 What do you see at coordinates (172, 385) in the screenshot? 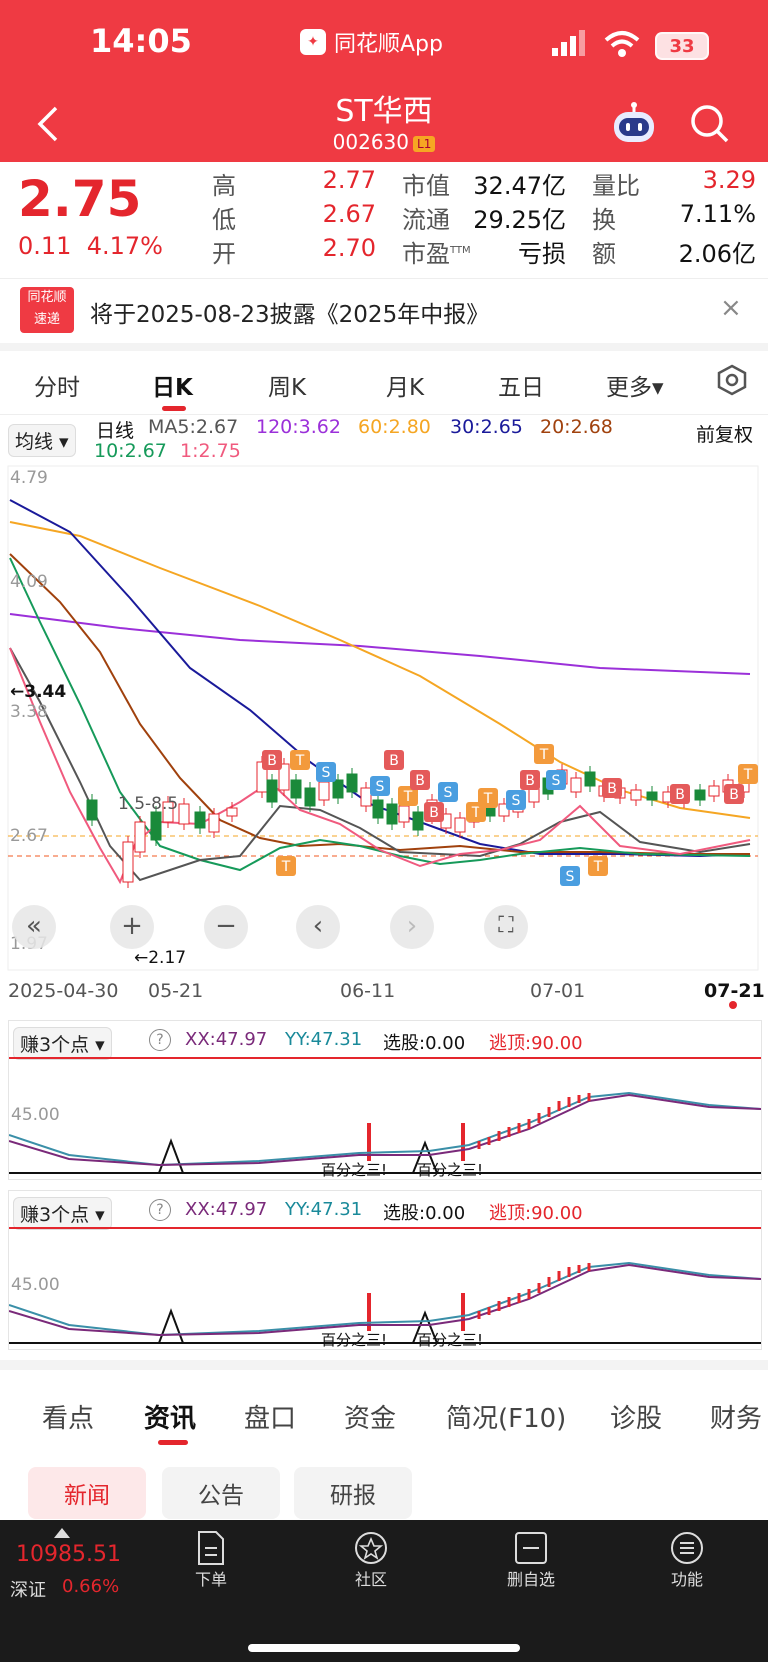
I see `tab-daily-k: 日K` at bounding box center [172, 385].